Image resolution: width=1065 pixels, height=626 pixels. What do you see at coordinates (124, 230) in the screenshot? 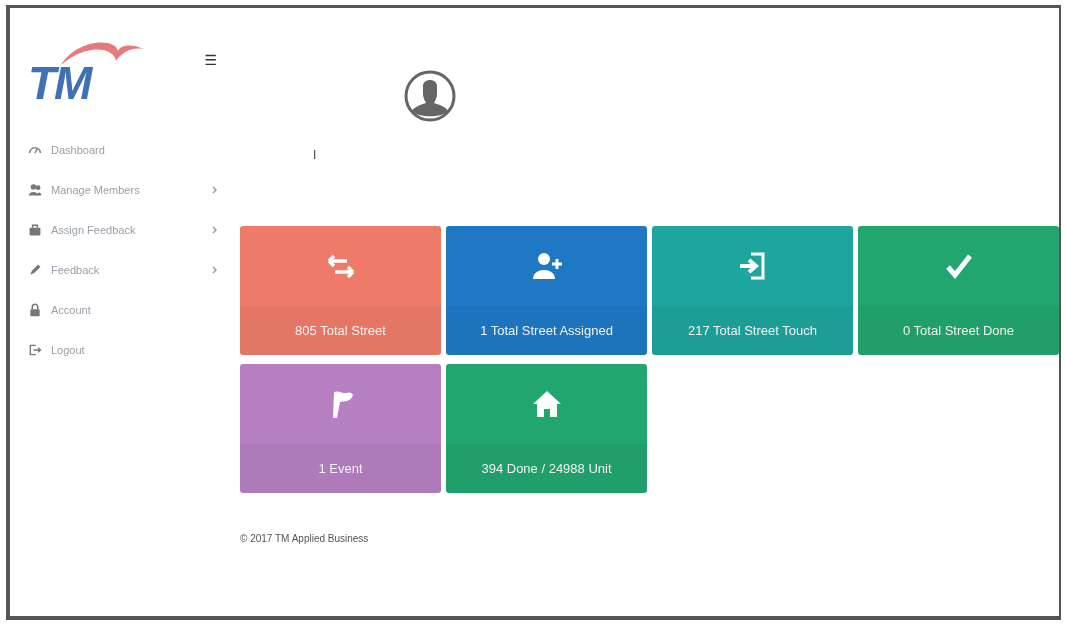
I see `sidebar-item: Assign Feedback` at bounding box center [124, 230].